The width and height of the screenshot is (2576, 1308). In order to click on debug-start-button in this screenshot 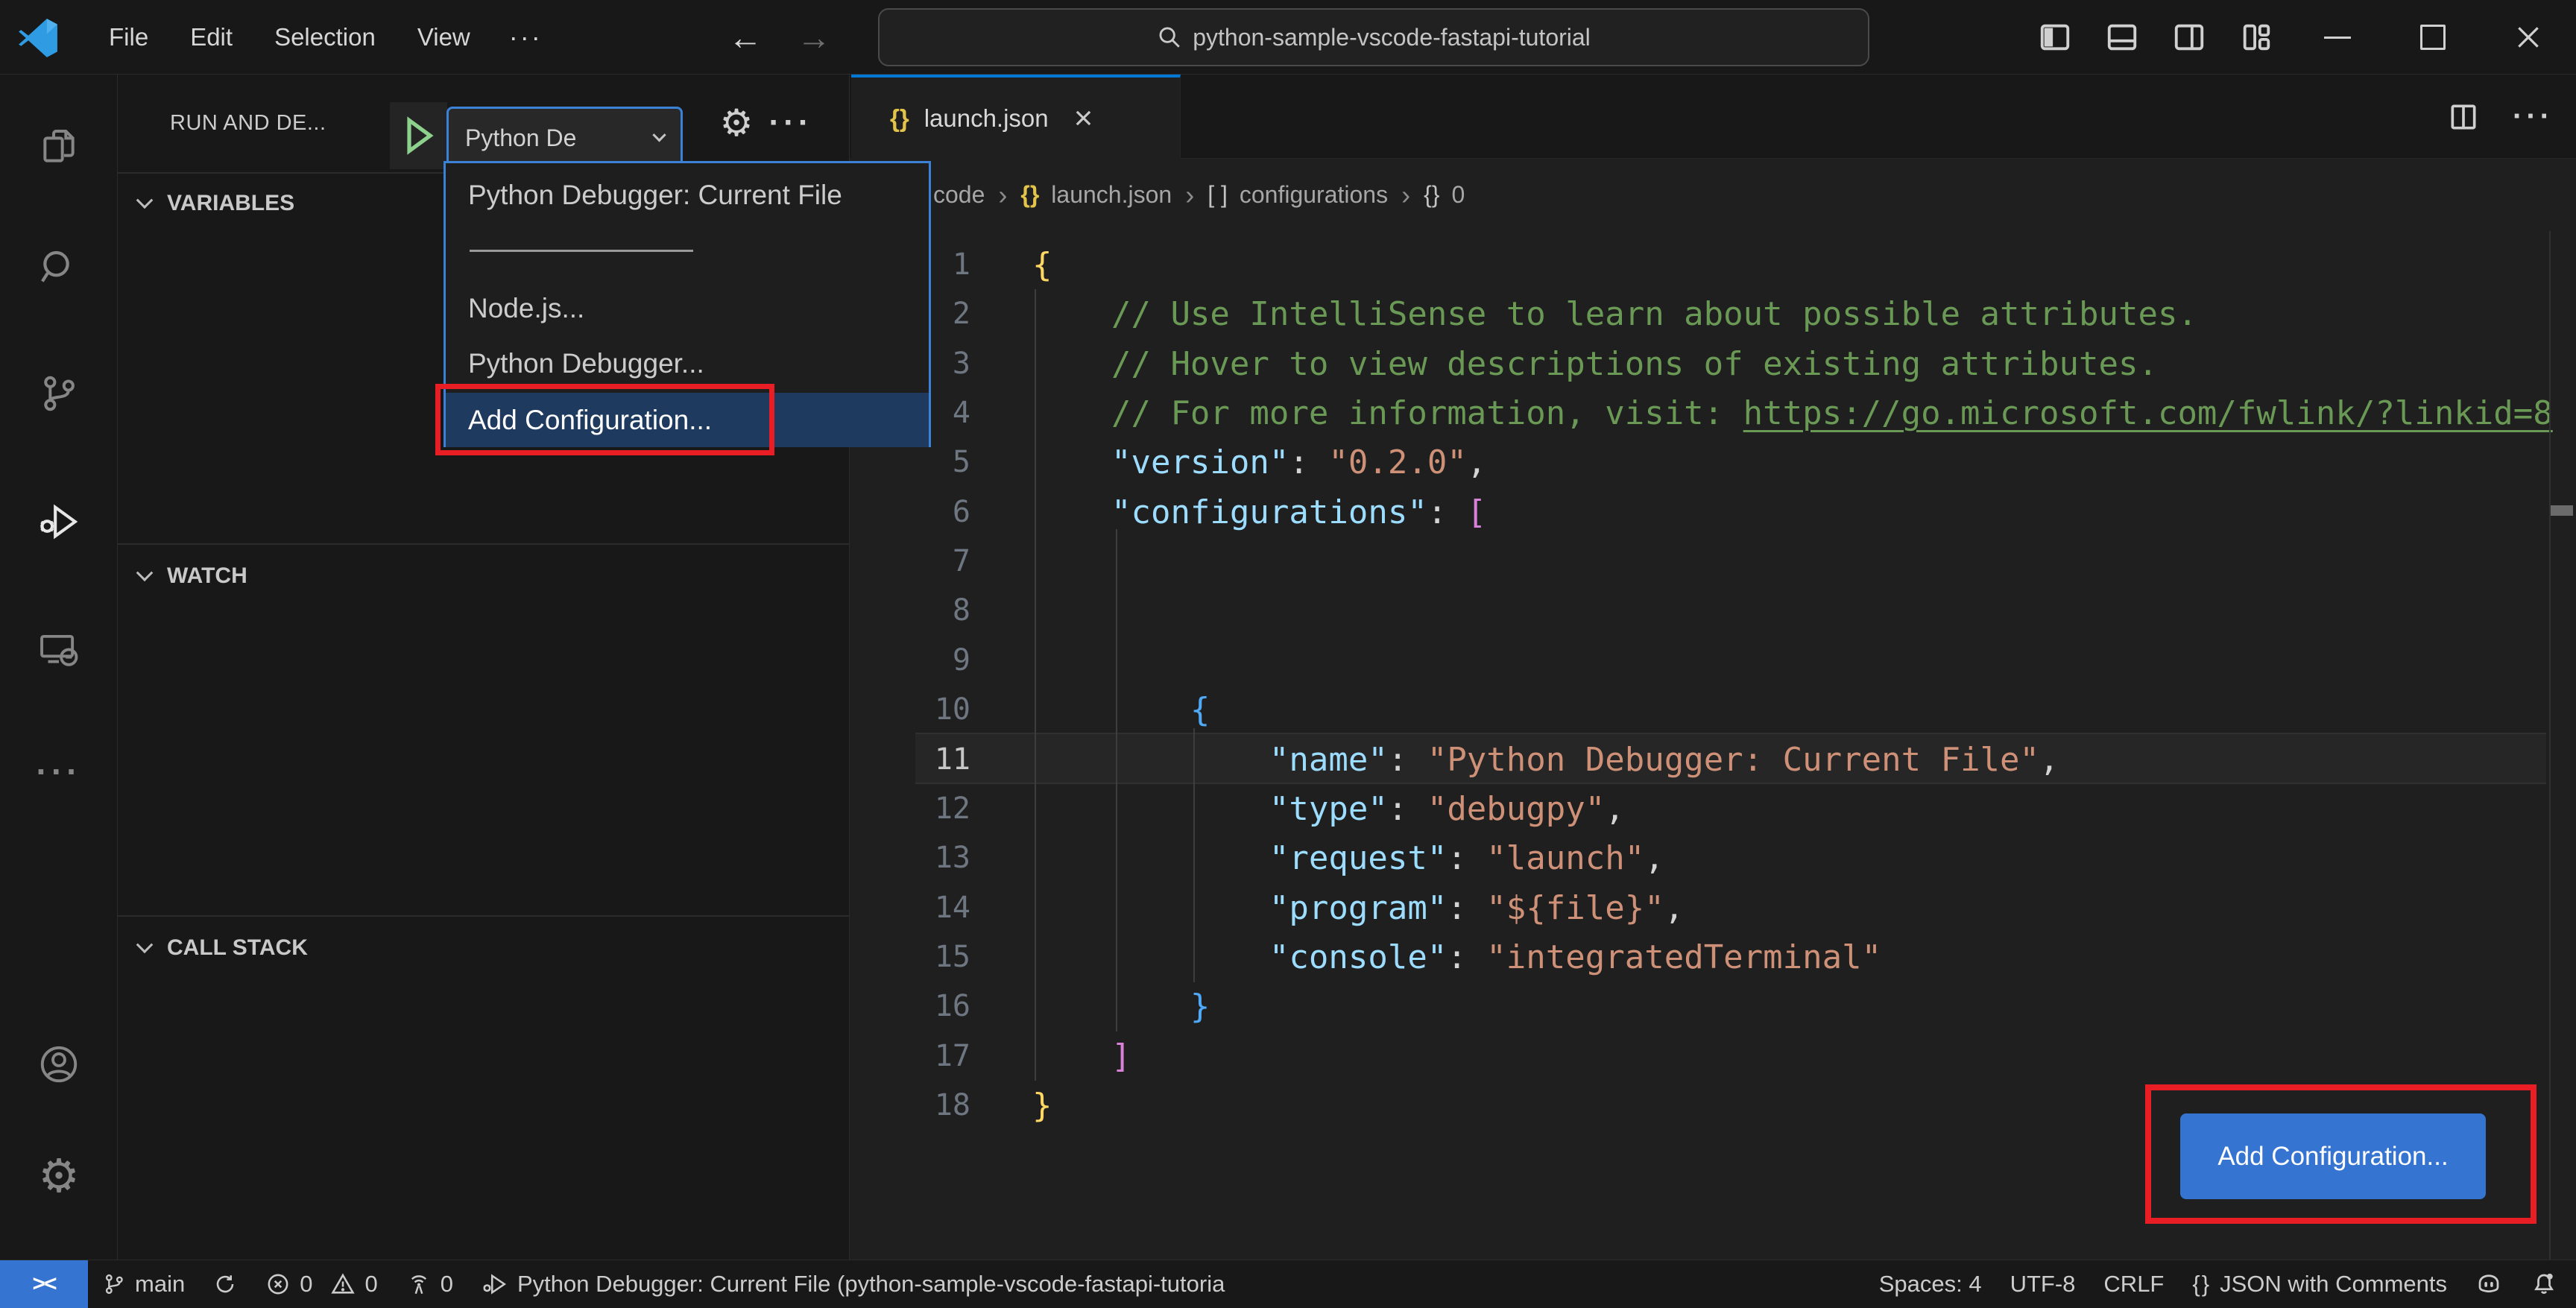, I will do `click(418, 135)`.